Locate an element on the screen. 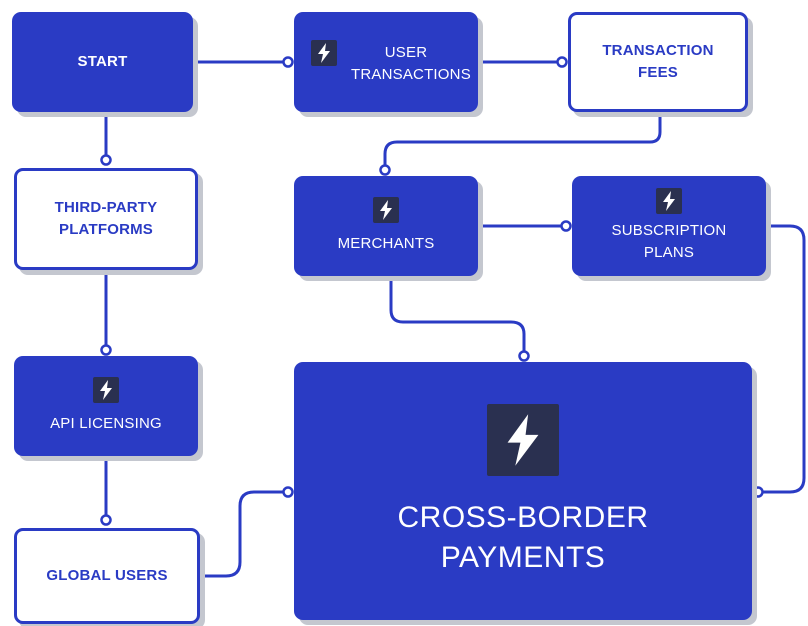  node-merchants: MERCHANTS is located at coordinates (386, 226).